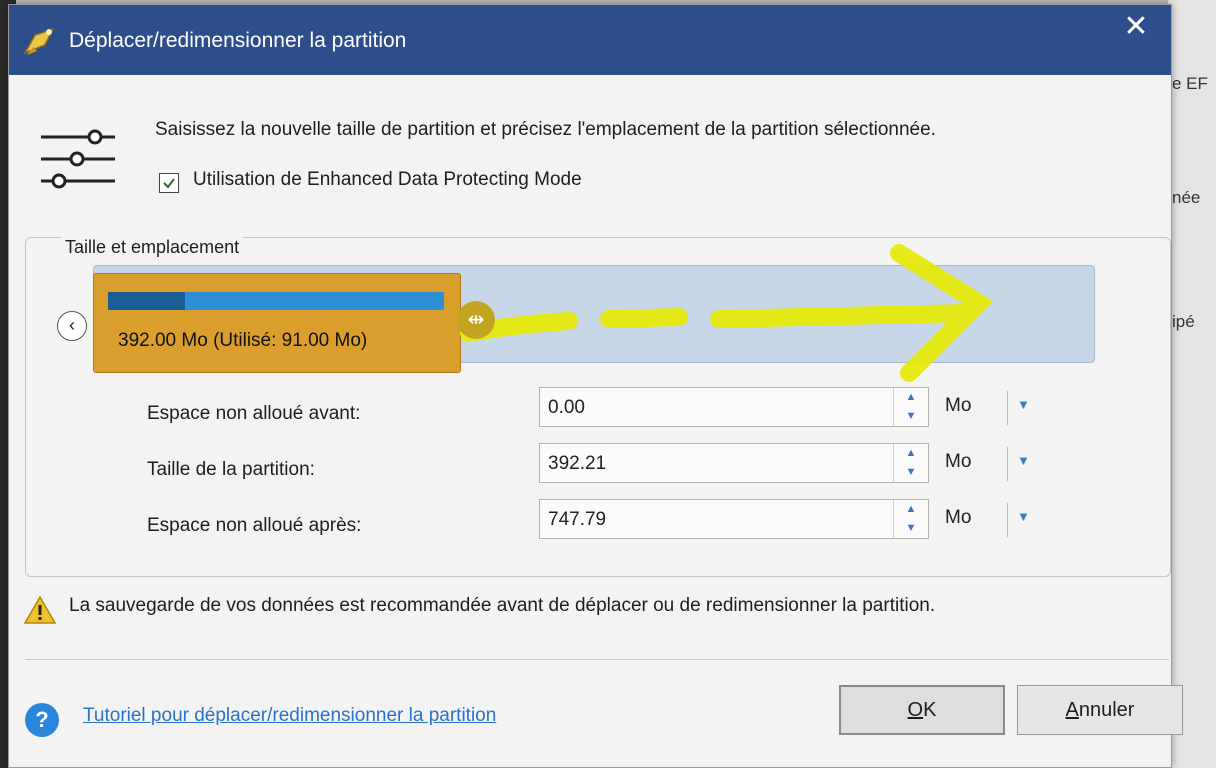 Image resolution: width=1216 pixels, height=768 pixels. Describe the element at coordinates (1192, 384) in the screenshot. I see `background-app` at that location.